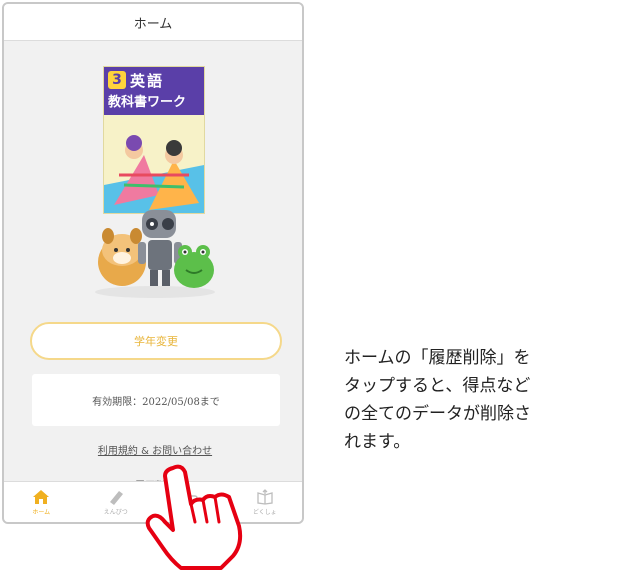 The image size is (632, 574). Describe the element at coordinates (153, 449) in the screenshot. I see `terms-link: 利用規約 & お問い合わせ` at that location.